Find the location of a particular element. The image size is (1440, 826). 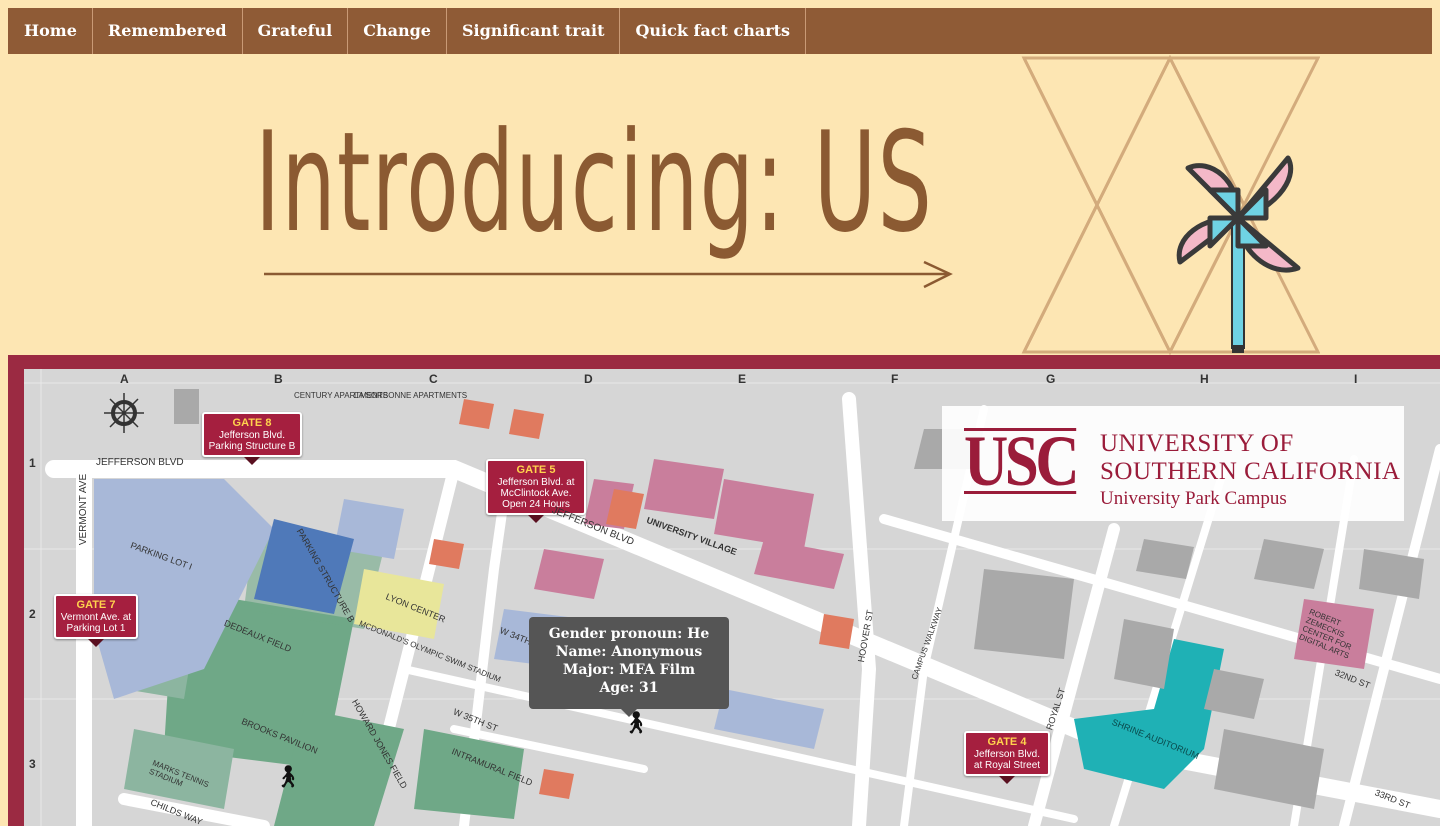

grid-col-h: H is located at coordinates (1204, 379).